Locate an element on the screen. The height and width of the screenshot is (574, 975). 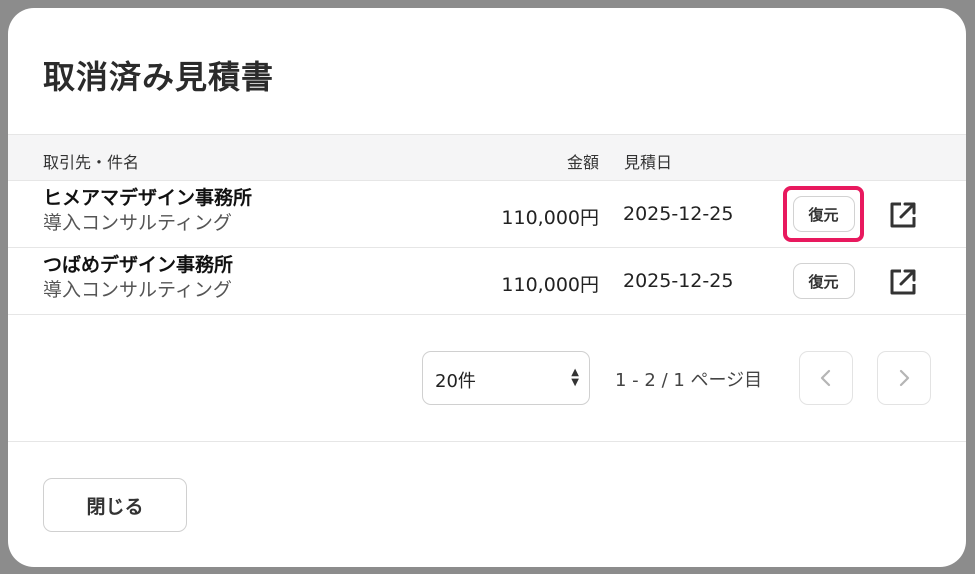
client-name: ヒメアマデザイン事務所 is located at coordinates (148, 198).